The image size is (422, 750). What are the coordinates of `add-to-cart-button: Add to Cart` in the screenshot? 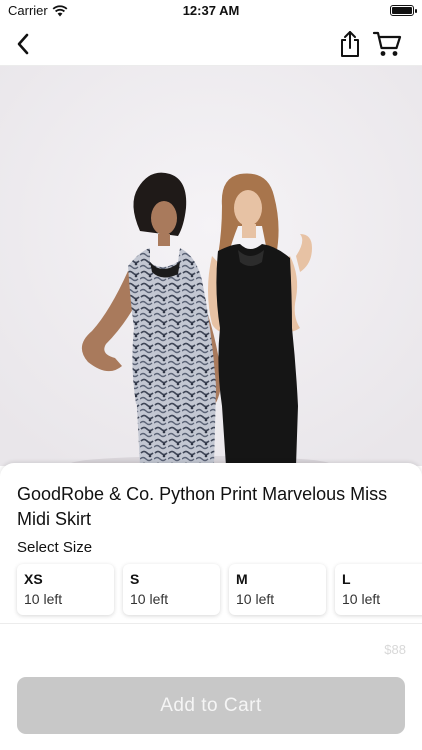 It's located at (211, 705).